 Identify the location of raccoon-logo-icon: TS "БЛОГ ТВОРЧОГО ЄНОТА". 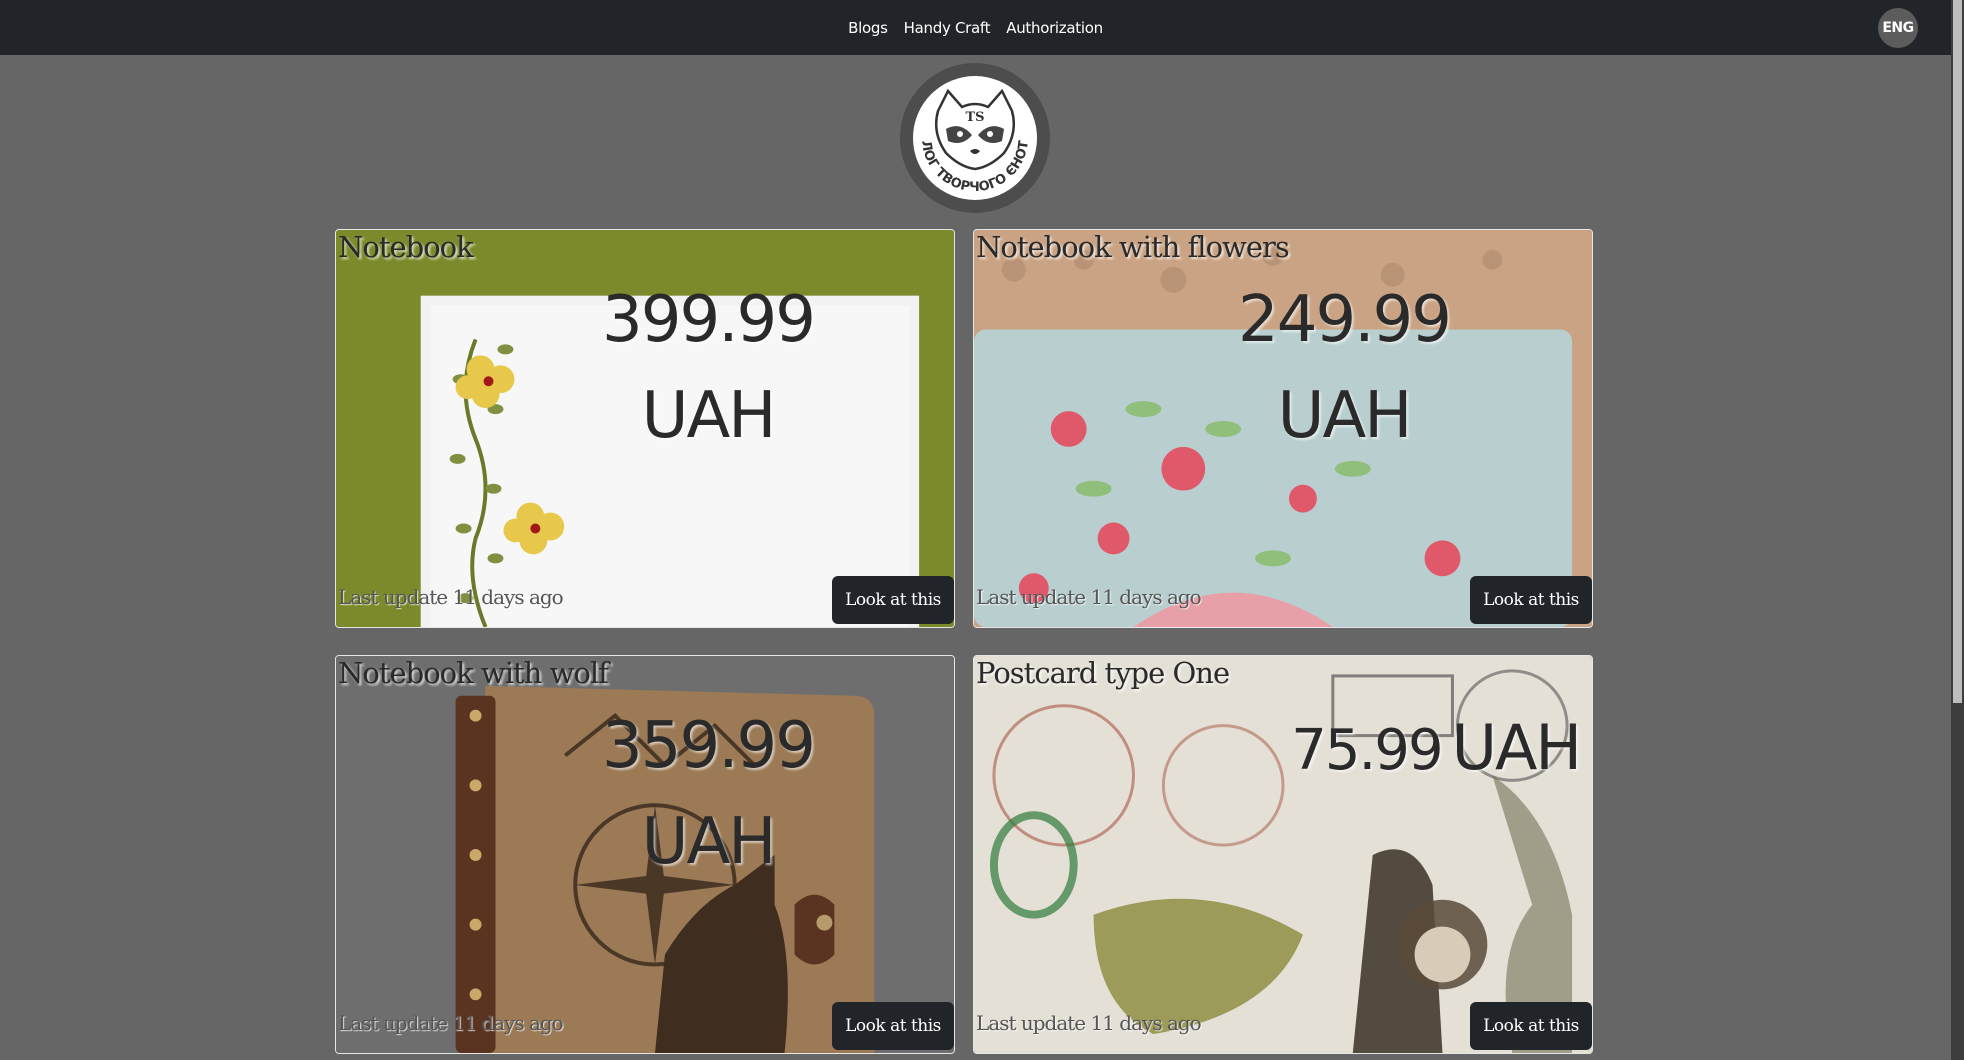
(974, 137).